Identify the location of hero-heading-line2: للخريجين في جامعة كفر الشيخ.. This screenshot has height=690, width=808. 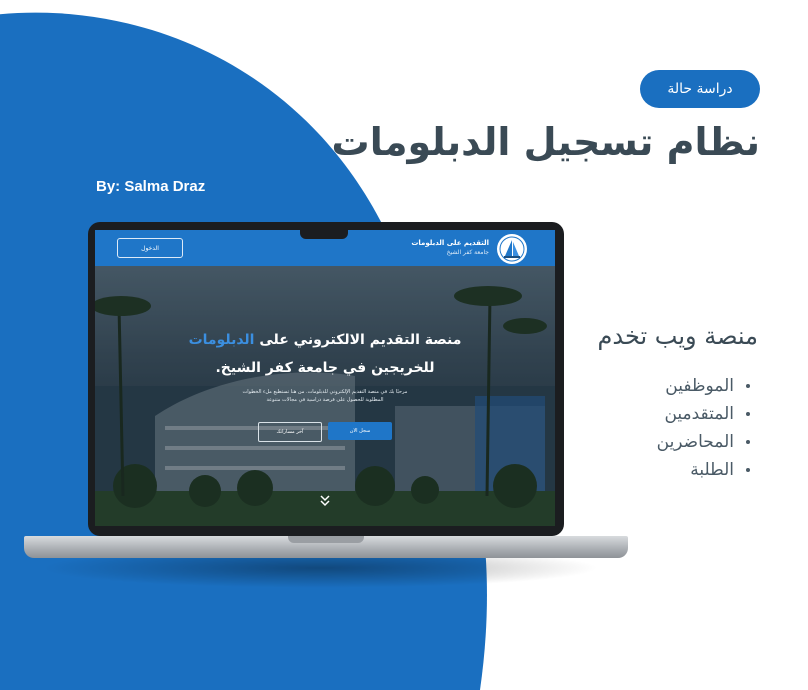
(325, 368).